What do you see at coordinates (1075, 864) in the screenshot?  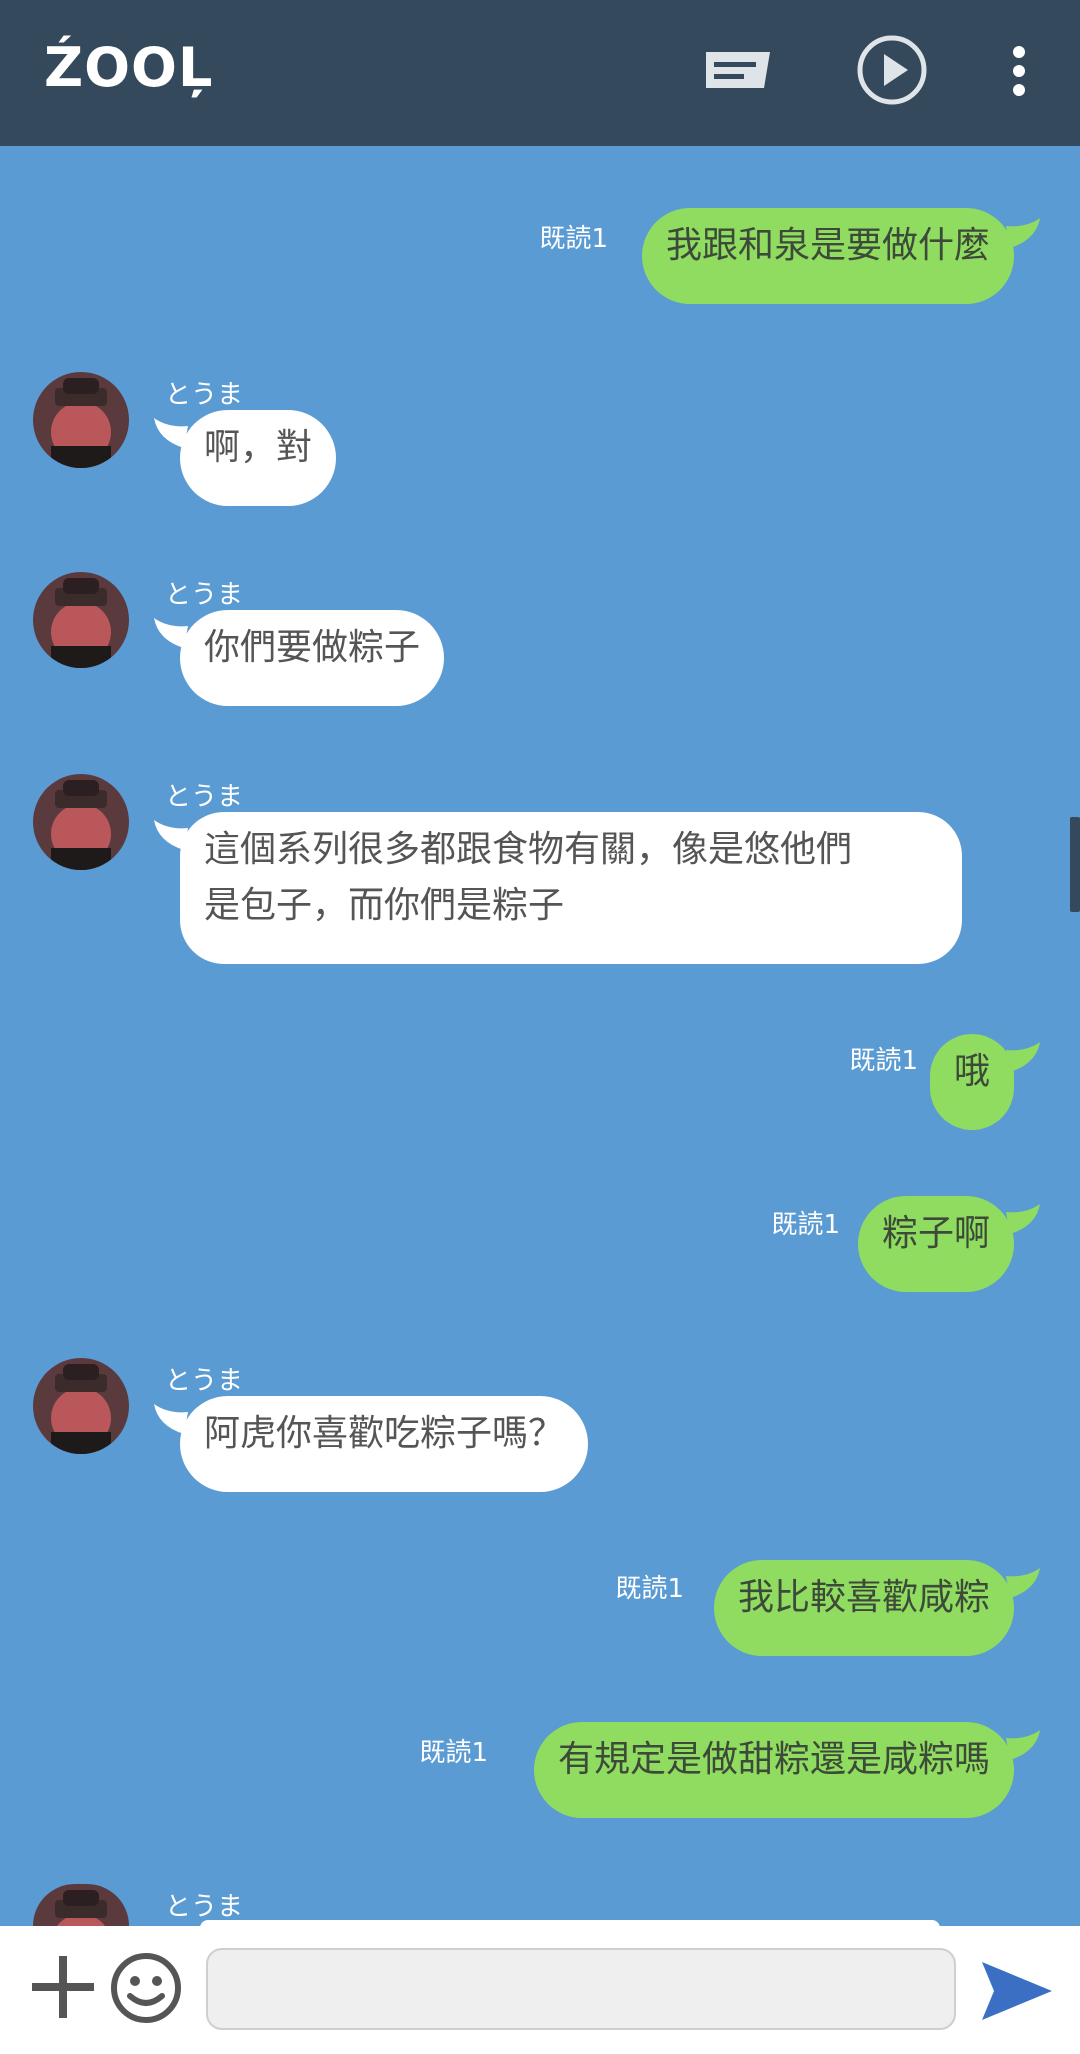 I see `scrollbar-thumb` at bounding box center [1075, 864].